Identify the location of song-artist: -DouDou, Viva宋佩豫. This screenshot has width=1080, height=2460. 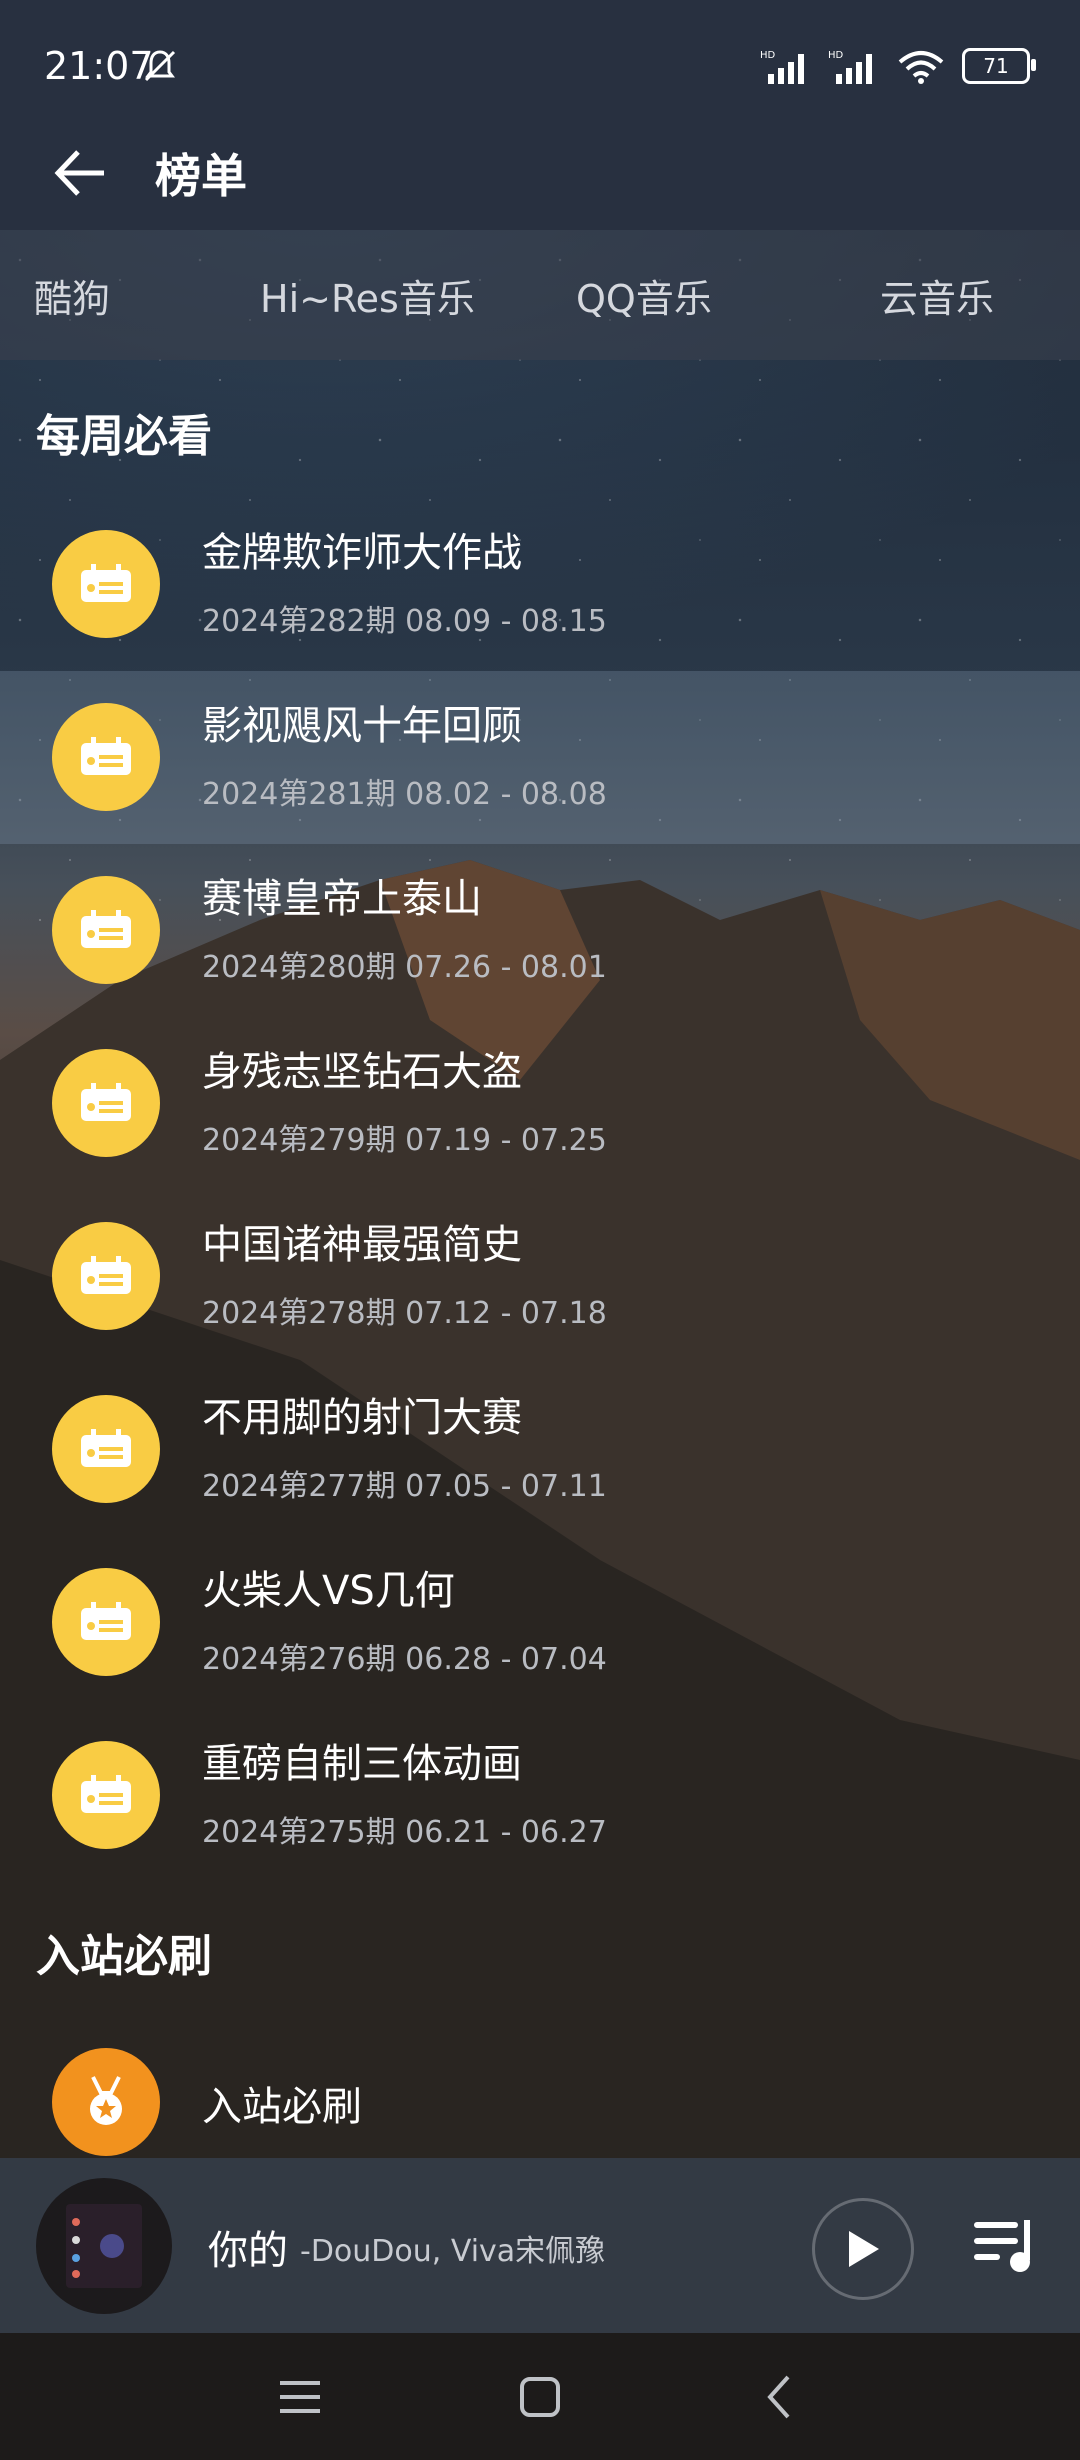
(453, 2251).